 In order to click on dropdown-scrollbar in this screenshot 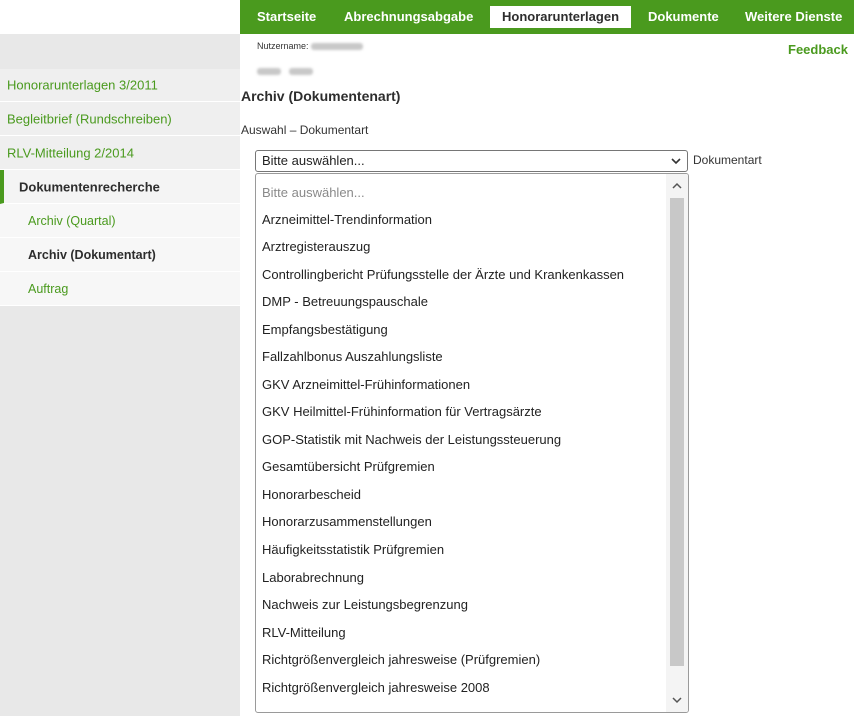, I will do `click(677, 443)`.